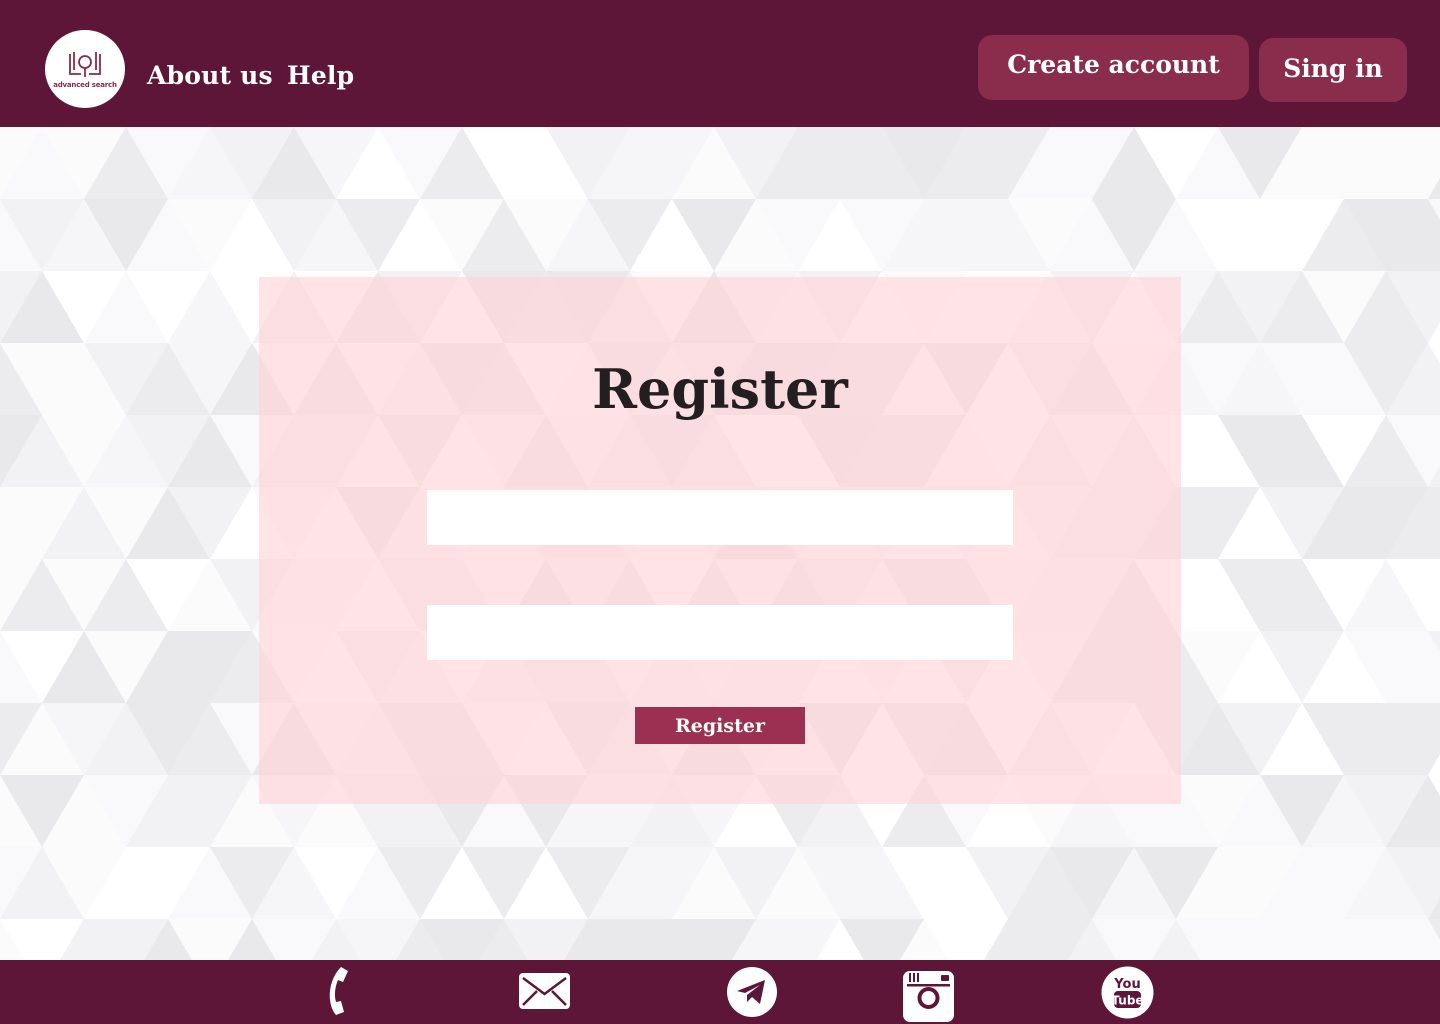 Image resolution: width=1440 pixels, height=1024 pixels. I want to click on sign-in-button: Sing in, so click(1333, 70).